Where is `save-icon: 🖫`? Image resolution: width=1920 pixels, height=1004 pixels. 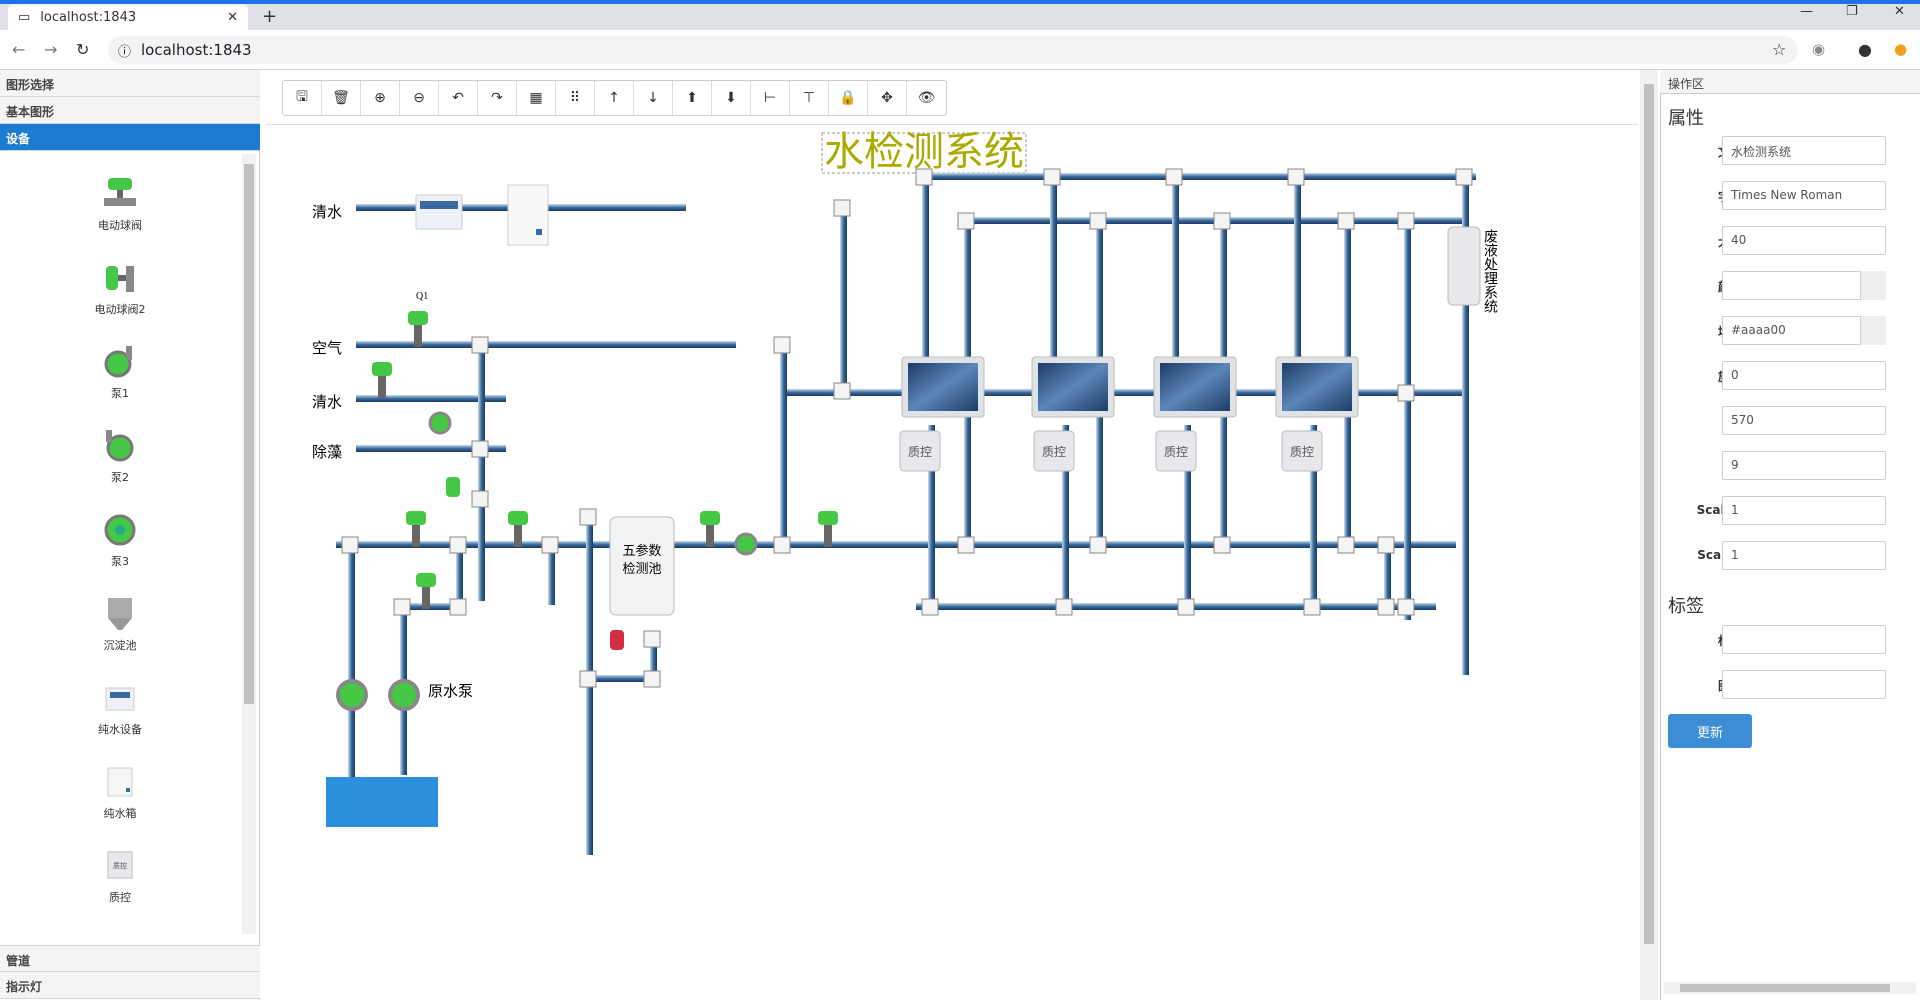
save-icon: 🖫 is located at coordinates (302, 98).